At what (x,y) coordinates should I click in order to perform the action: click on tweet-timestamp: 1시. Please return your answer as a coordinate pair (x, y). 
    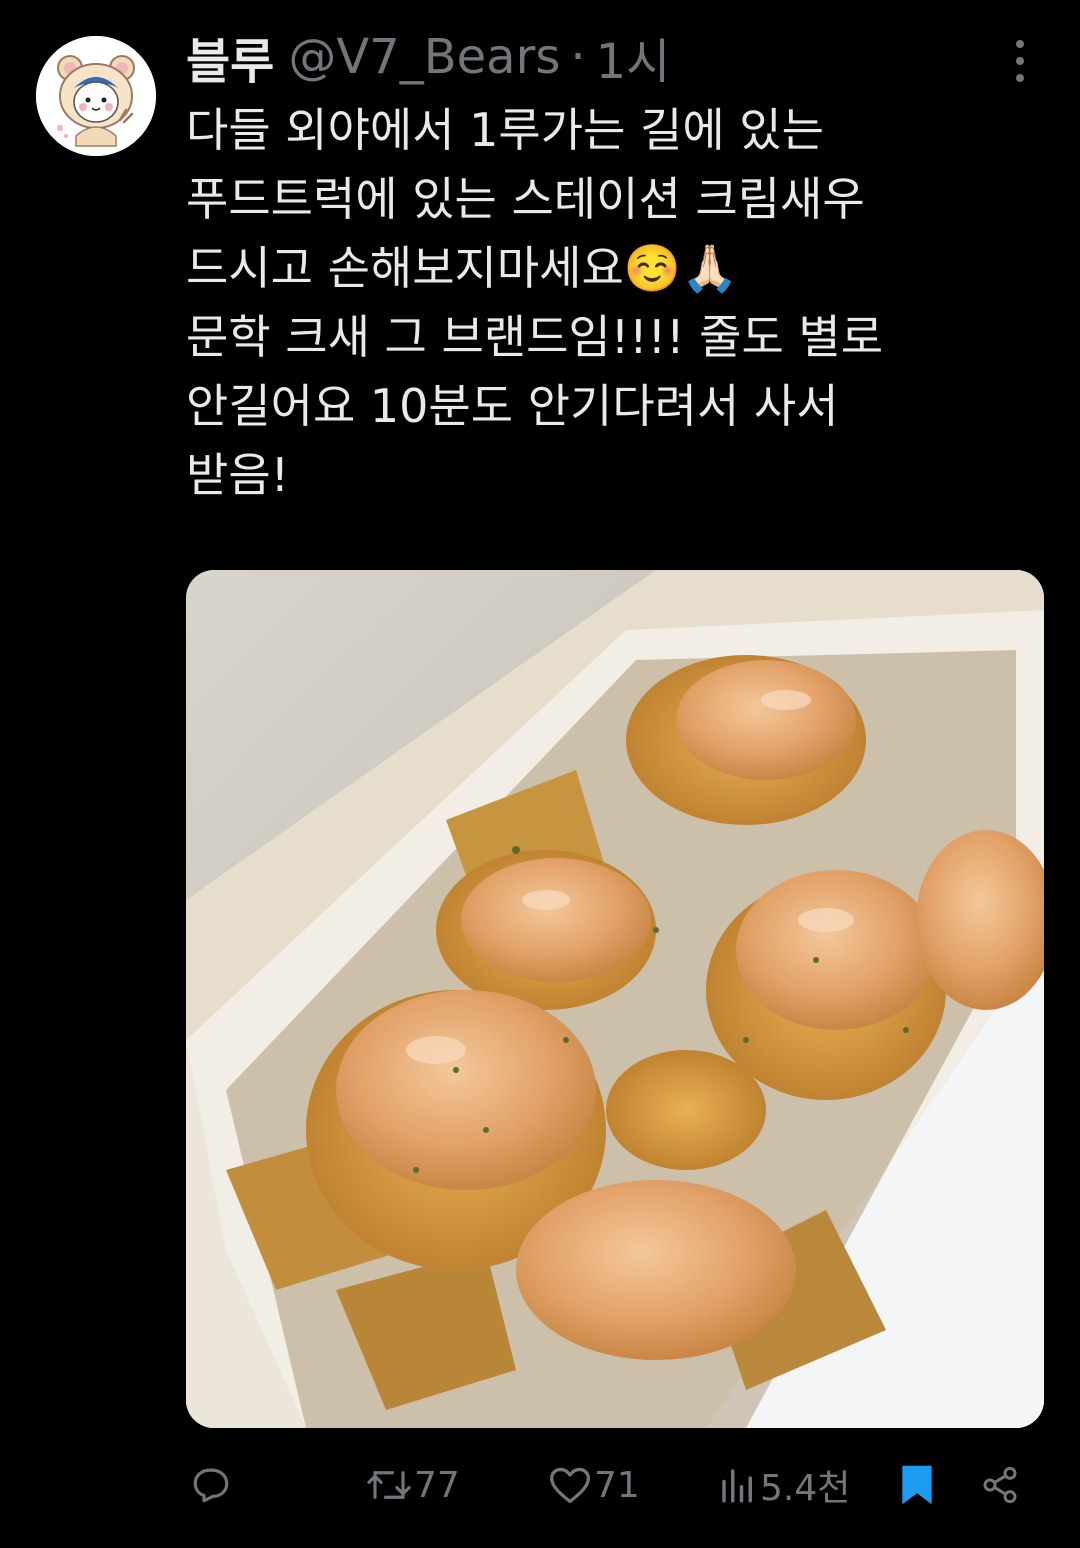
    Looking at the image, I should click on (633, 57).